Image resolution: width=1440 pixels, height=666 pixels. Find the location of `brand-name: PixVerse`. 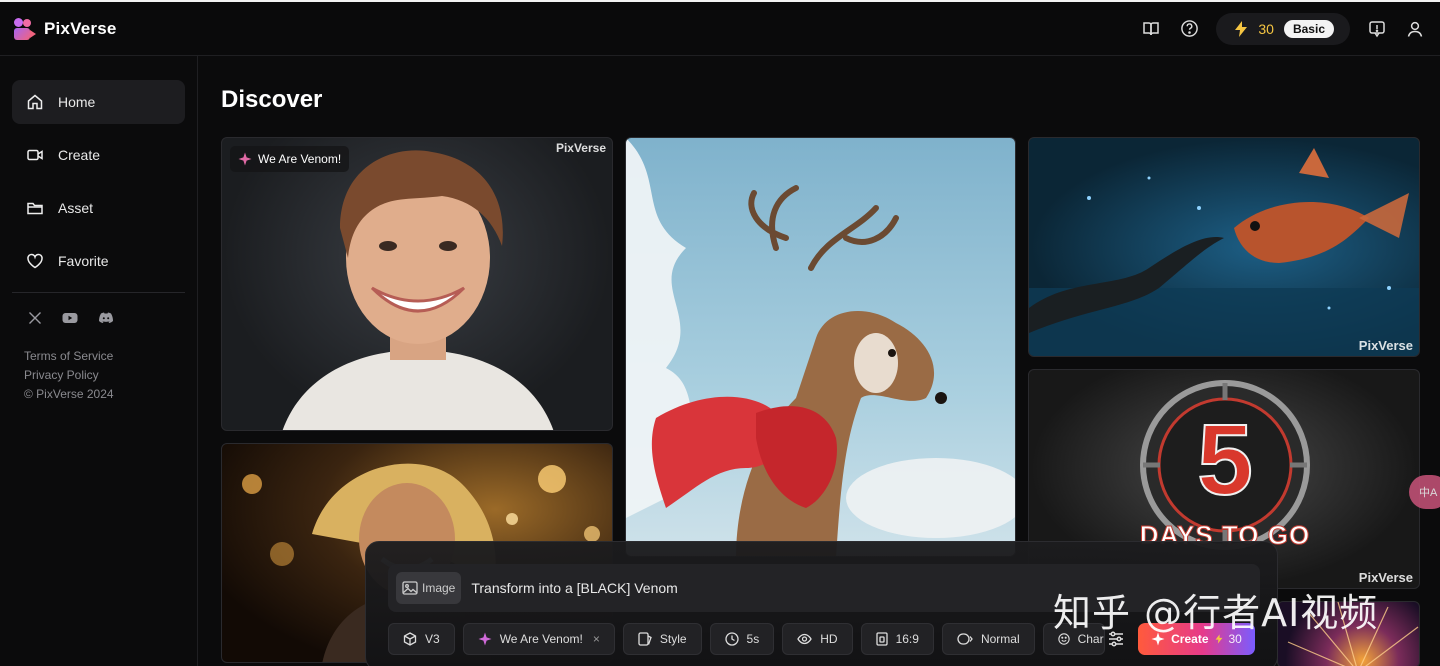

brand-name: PixVerse is located at coordinates (80, 28).